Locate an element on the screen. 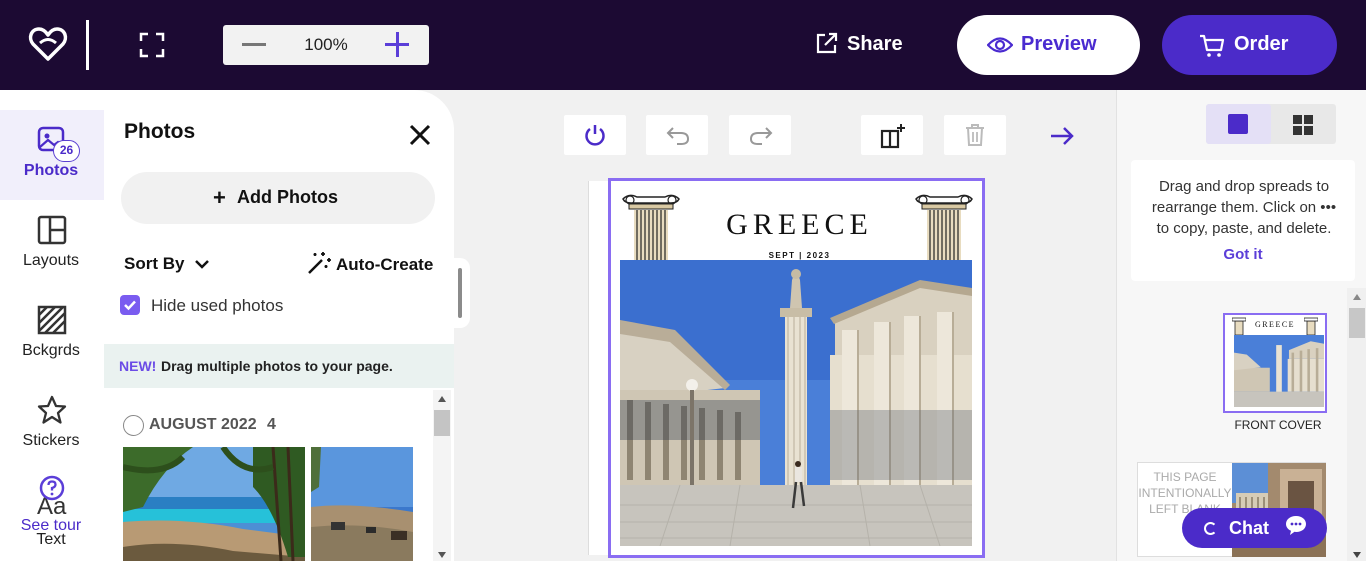 The image size is (1366, 561). power-icon is located at coordinates (595, 135).